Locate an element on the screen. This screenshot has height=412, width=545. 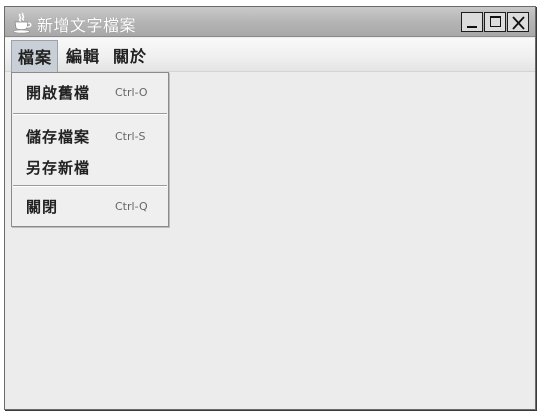
maximize-button is located at coordinates (495, 22).